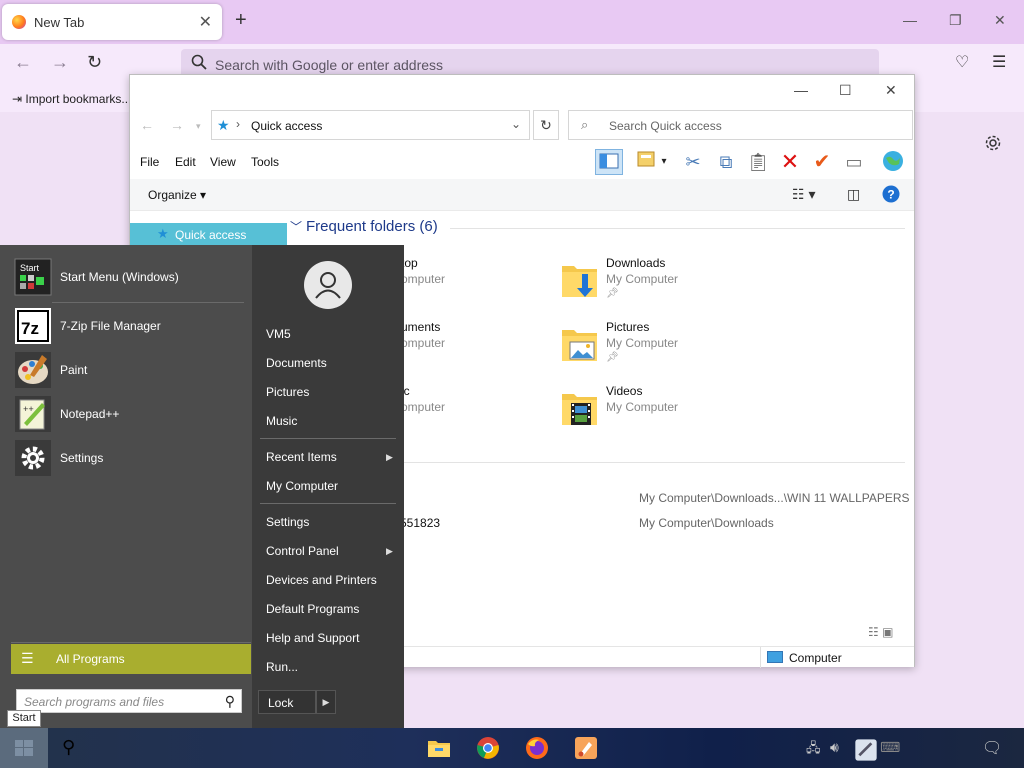 The height and width of the screenshot is (768, 1024). I want to click on menu-icon: ☰, so click(999, 62).